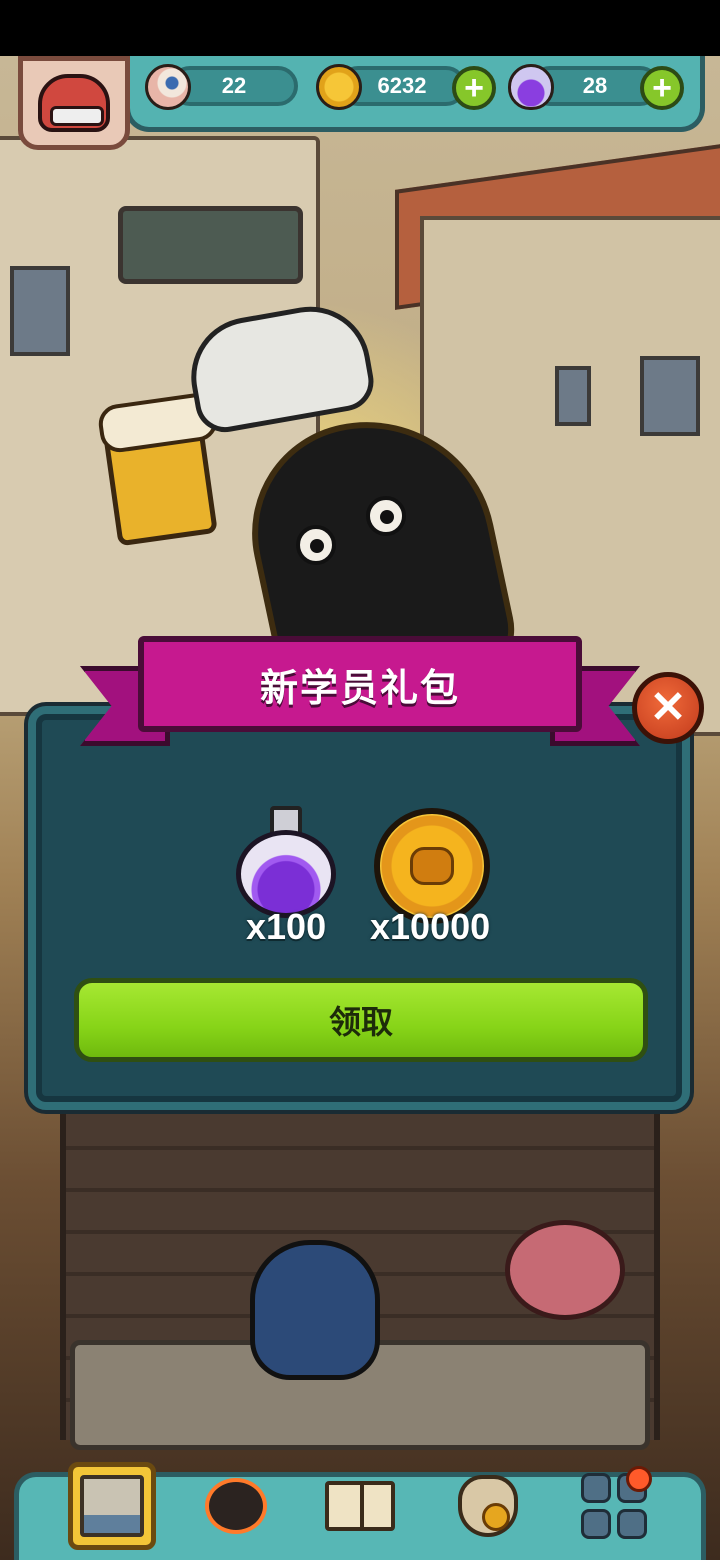  Describe the element at coordinates (565, 1270) in the screenshot. I see `pink-monster` at that location.